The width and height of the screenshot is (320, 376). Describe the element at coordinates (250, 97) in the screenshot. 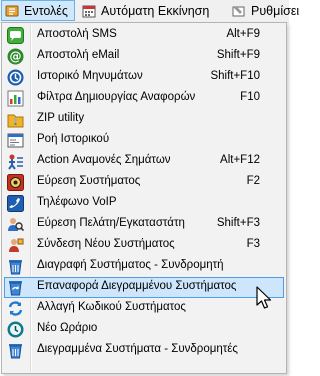

I see `menu-item-shortcut: F10` at that location.